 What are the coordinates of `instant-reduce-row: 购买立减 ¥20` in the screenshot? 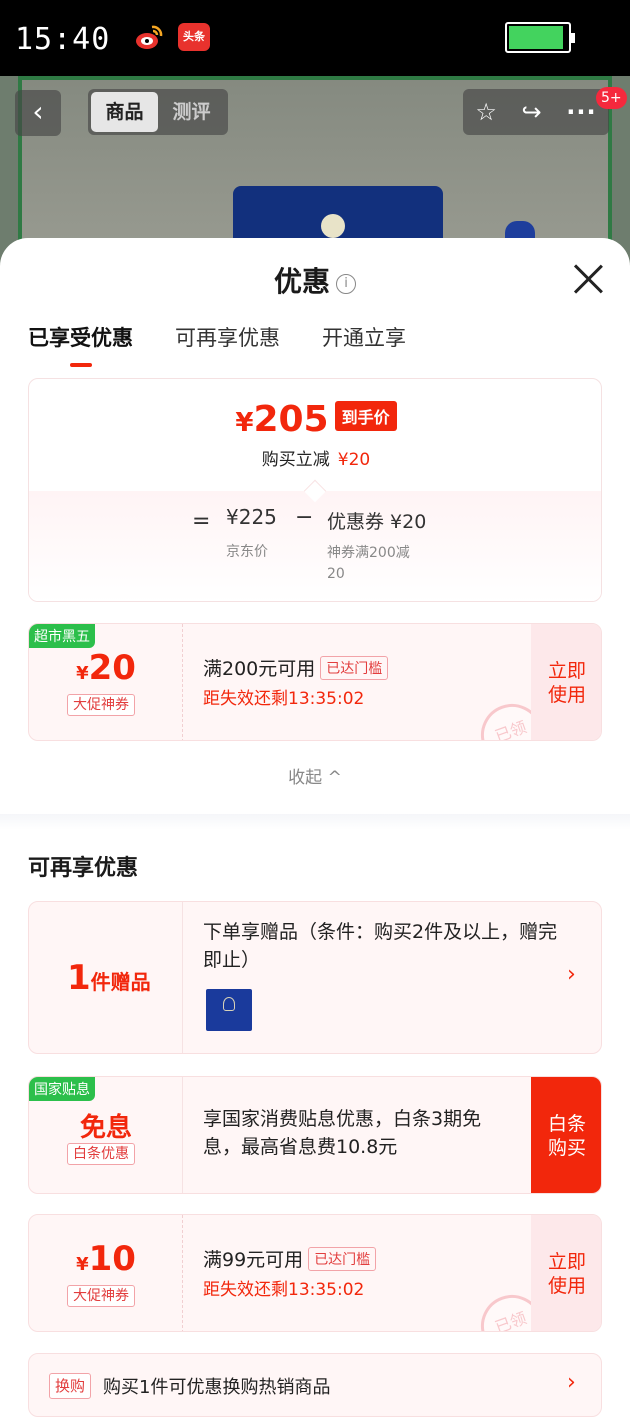 It's located at (315, 457).